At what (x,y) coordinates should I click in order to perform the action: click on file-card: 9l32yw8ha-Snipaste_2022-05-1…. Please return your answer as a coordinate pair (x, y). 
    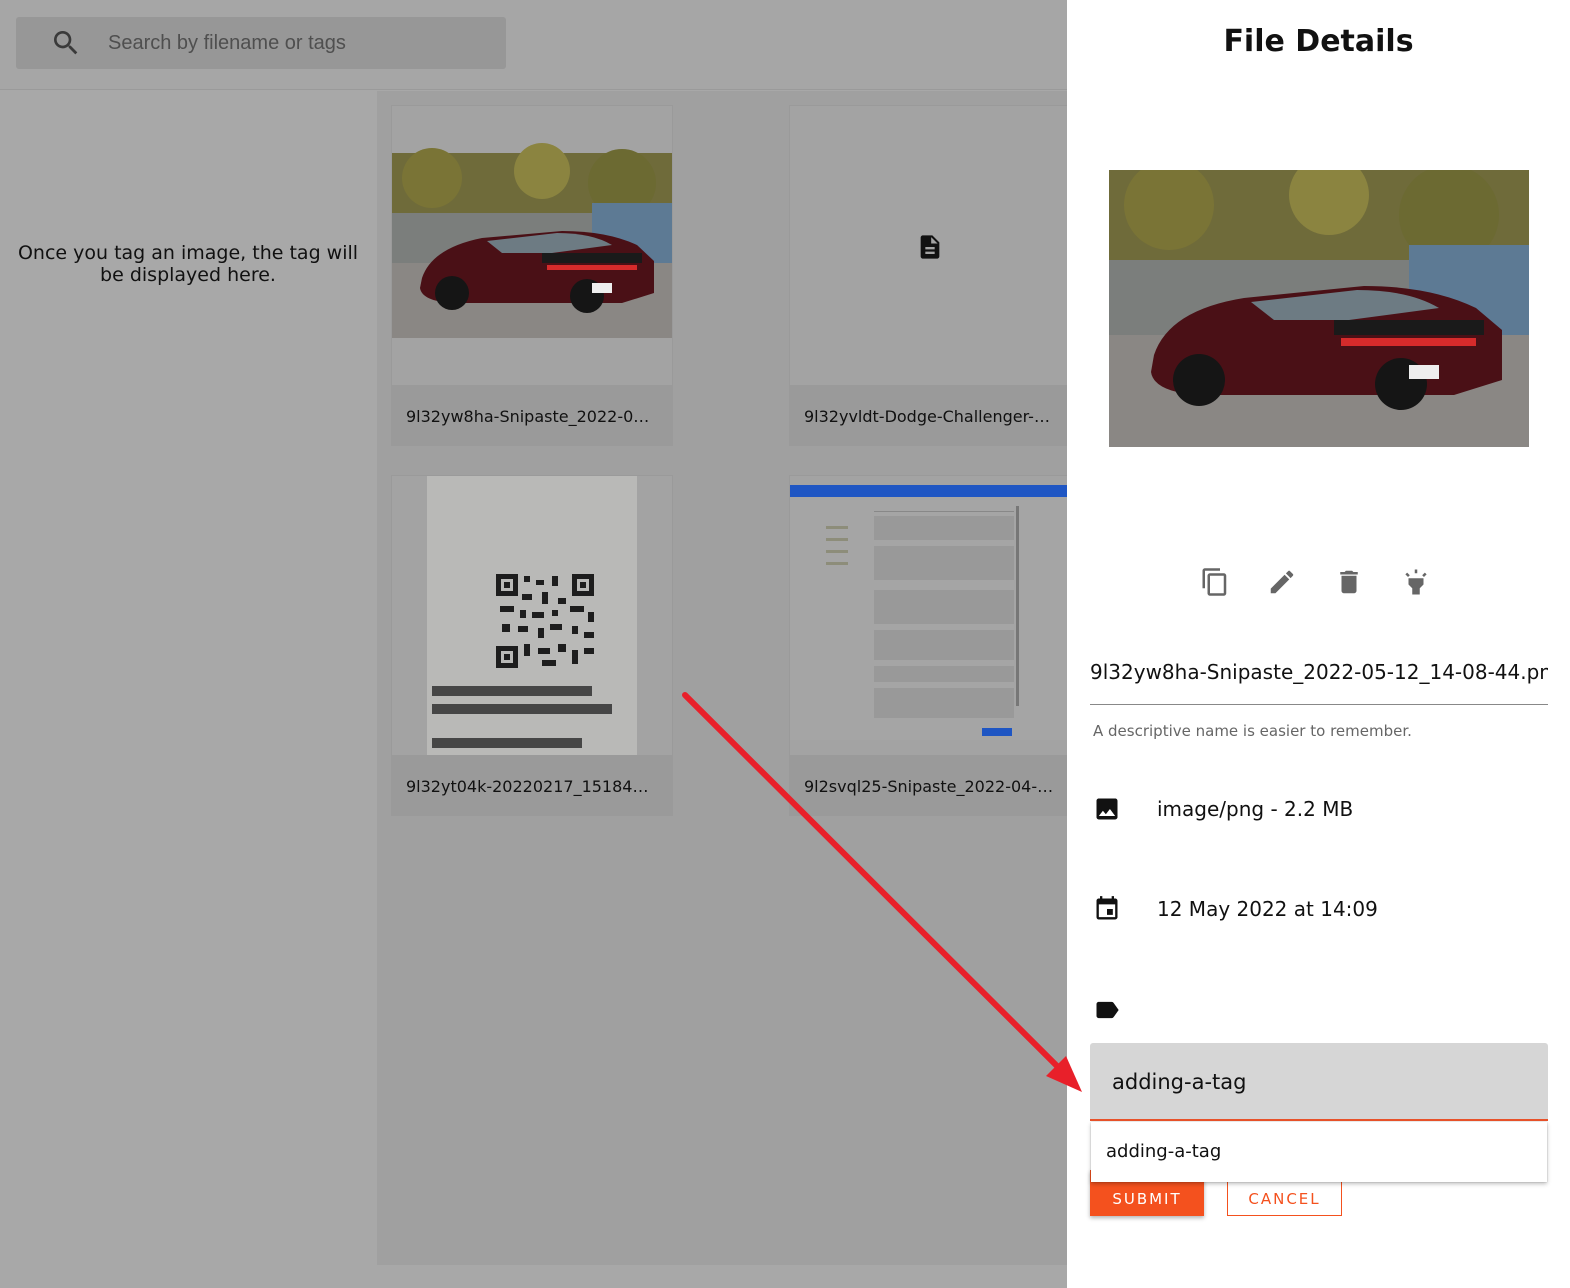
    Looking at the image, I should click on (532, 275).